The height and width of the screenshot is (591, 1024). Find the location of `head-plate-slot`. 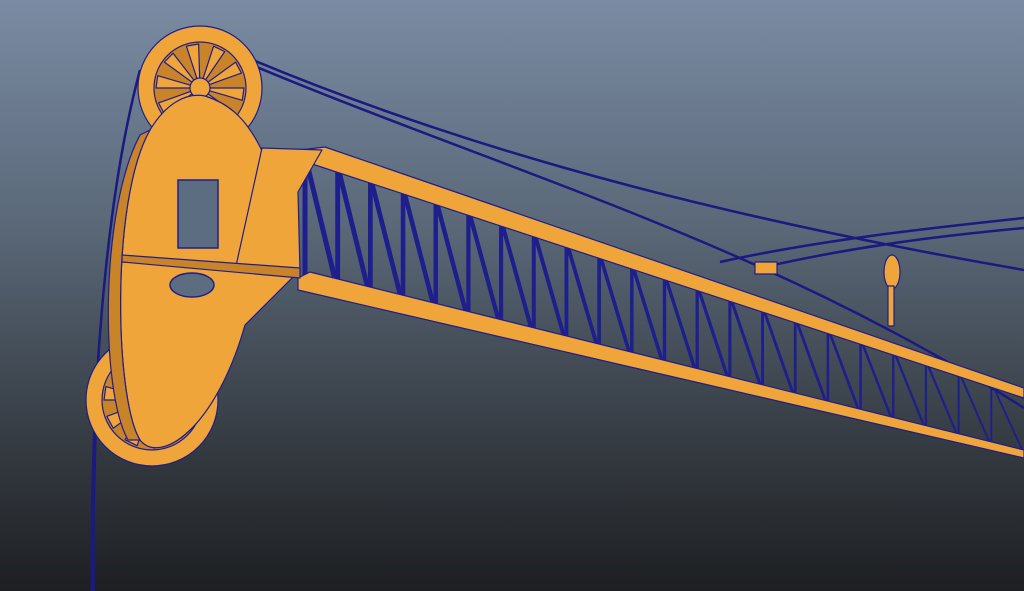

head-plate-slot is located at coordinates (192, 285).